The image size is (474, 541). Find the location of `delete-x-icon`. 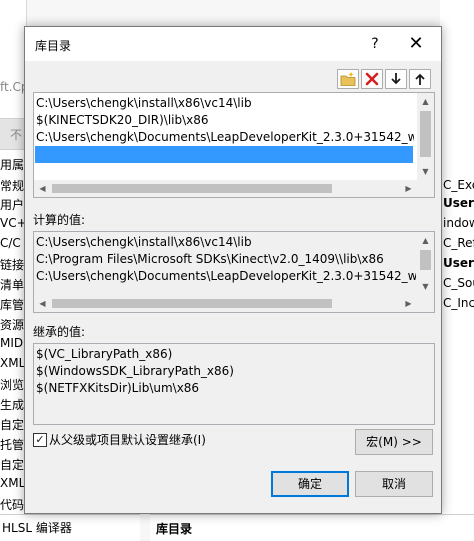

delete-x-icon is located at coordinates (372, 79).